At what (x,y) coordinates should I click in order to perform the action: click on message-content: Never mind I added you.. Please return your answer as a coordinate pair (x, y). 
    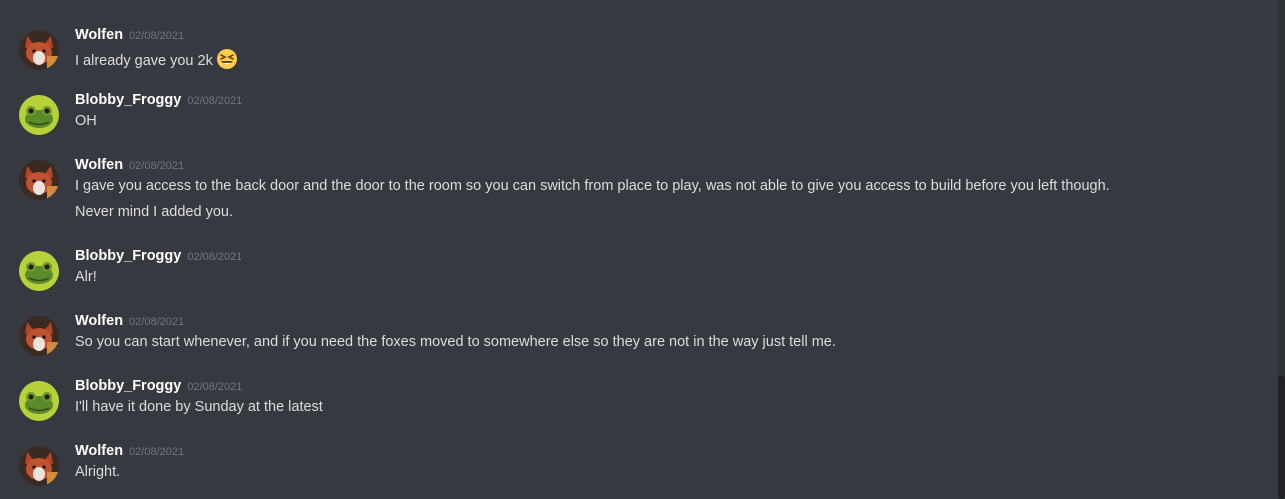
    Looking at the image, I should click on (154, 212).